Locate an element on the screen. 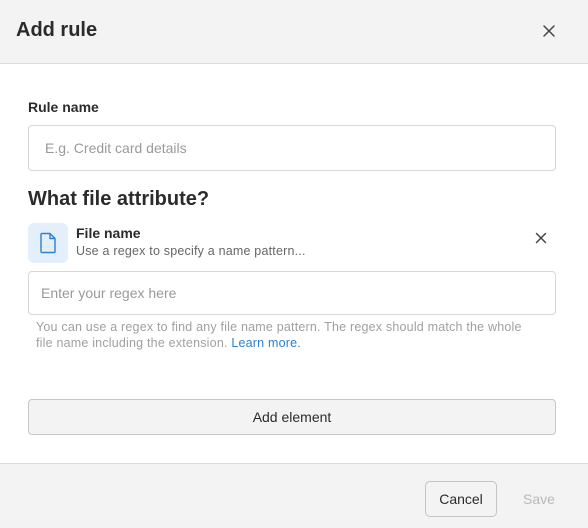 The image size is (588, 528). file-attribute-heading: What file attribute? is located at coordinates (119, 199).